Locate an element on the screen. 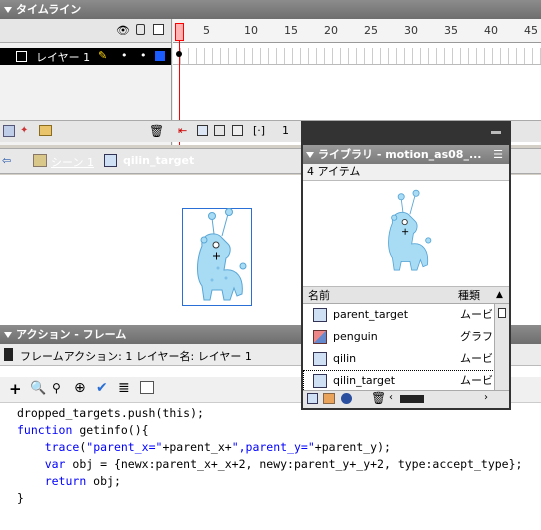 The width and height of the screenshot is (541, 530). lock-icon is located at coordinates (140, 29).